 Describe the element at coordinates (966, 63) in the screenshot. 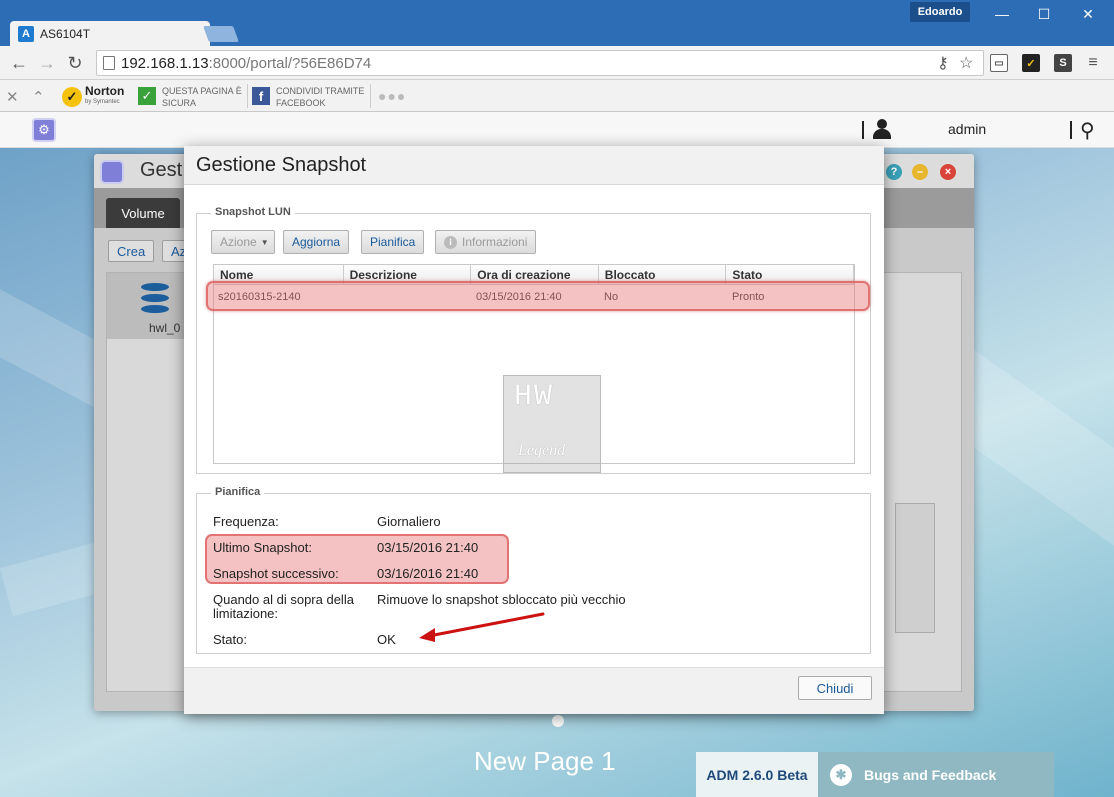

I see `bookmark-star-icon: ☆` at that location.